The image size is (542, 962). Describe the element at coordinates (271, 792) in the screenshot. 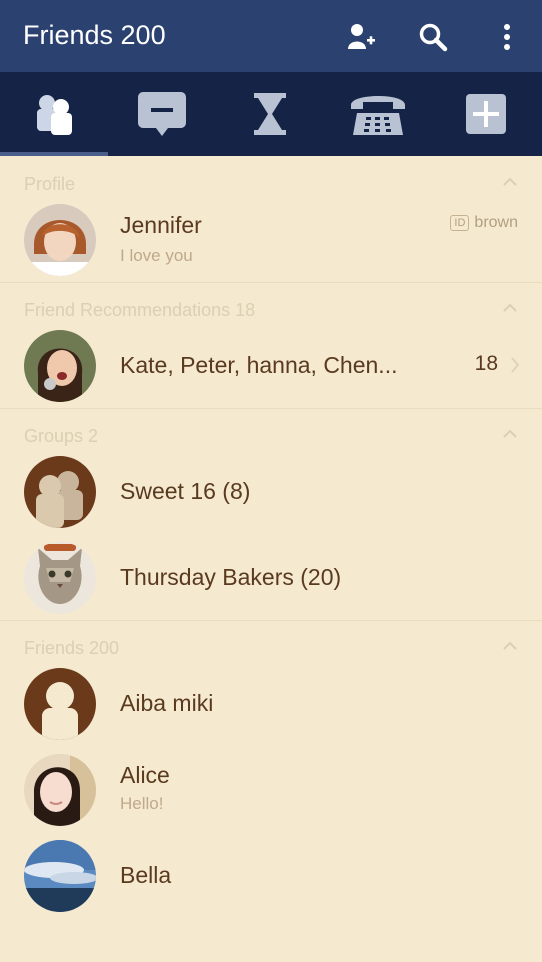

I see `friend-row: Alice Hello!` at that location.